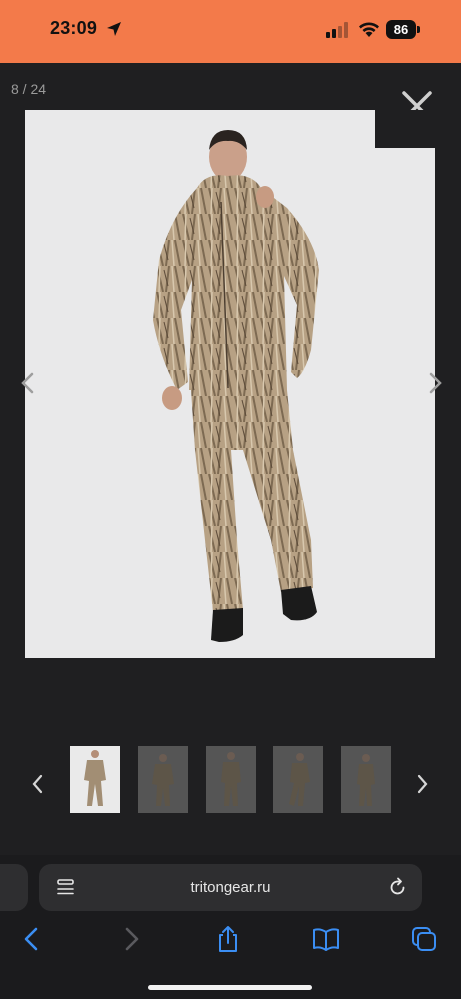 This screenshot has width=461, height=999. Describe the element at coordinates (230, 31) in the screenshot. I see `status-bar: 23:09 86` at that location.